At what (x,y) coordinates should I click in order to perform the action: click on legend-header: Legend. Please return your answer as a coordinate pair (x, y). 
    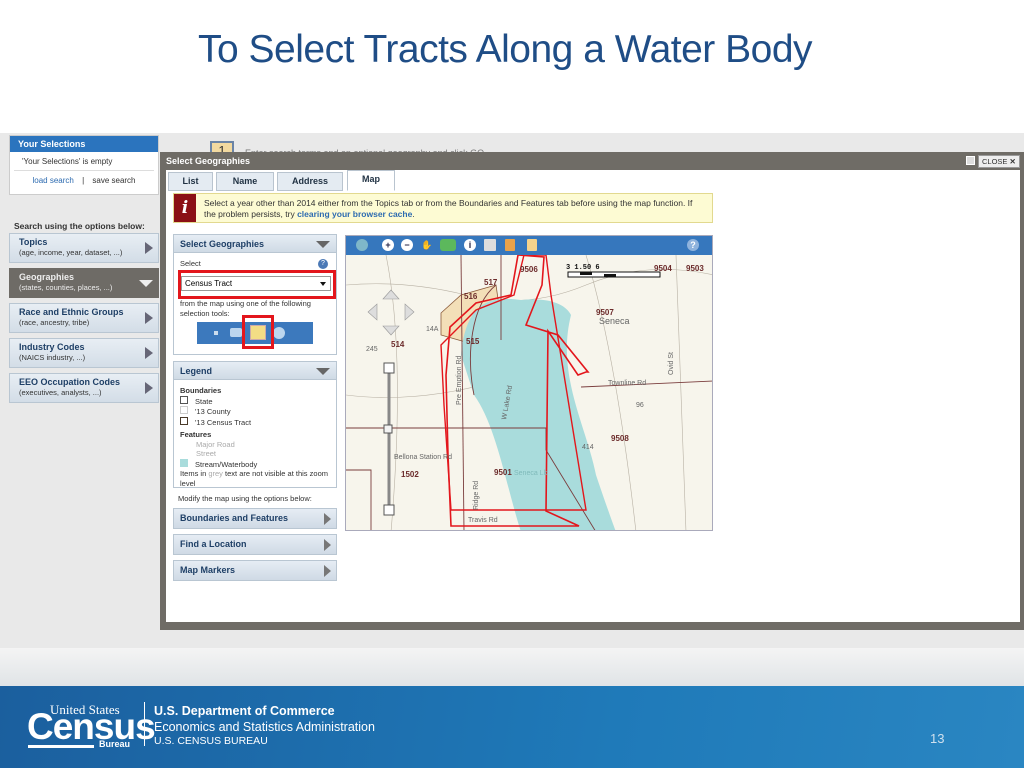
    Looking at the image, I should click on (255, 370).